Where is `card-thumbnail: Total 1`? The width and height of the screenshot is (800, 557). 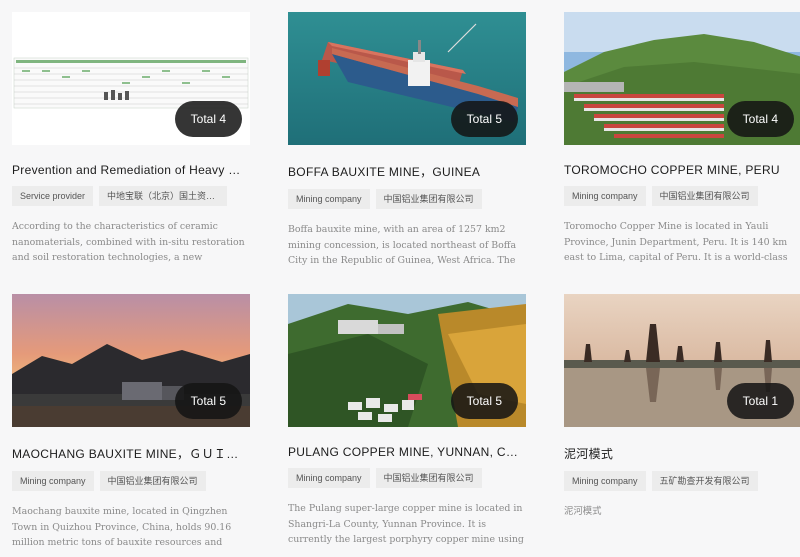
card-thumbnail: Total 1 is located at coordinates (682, 360).